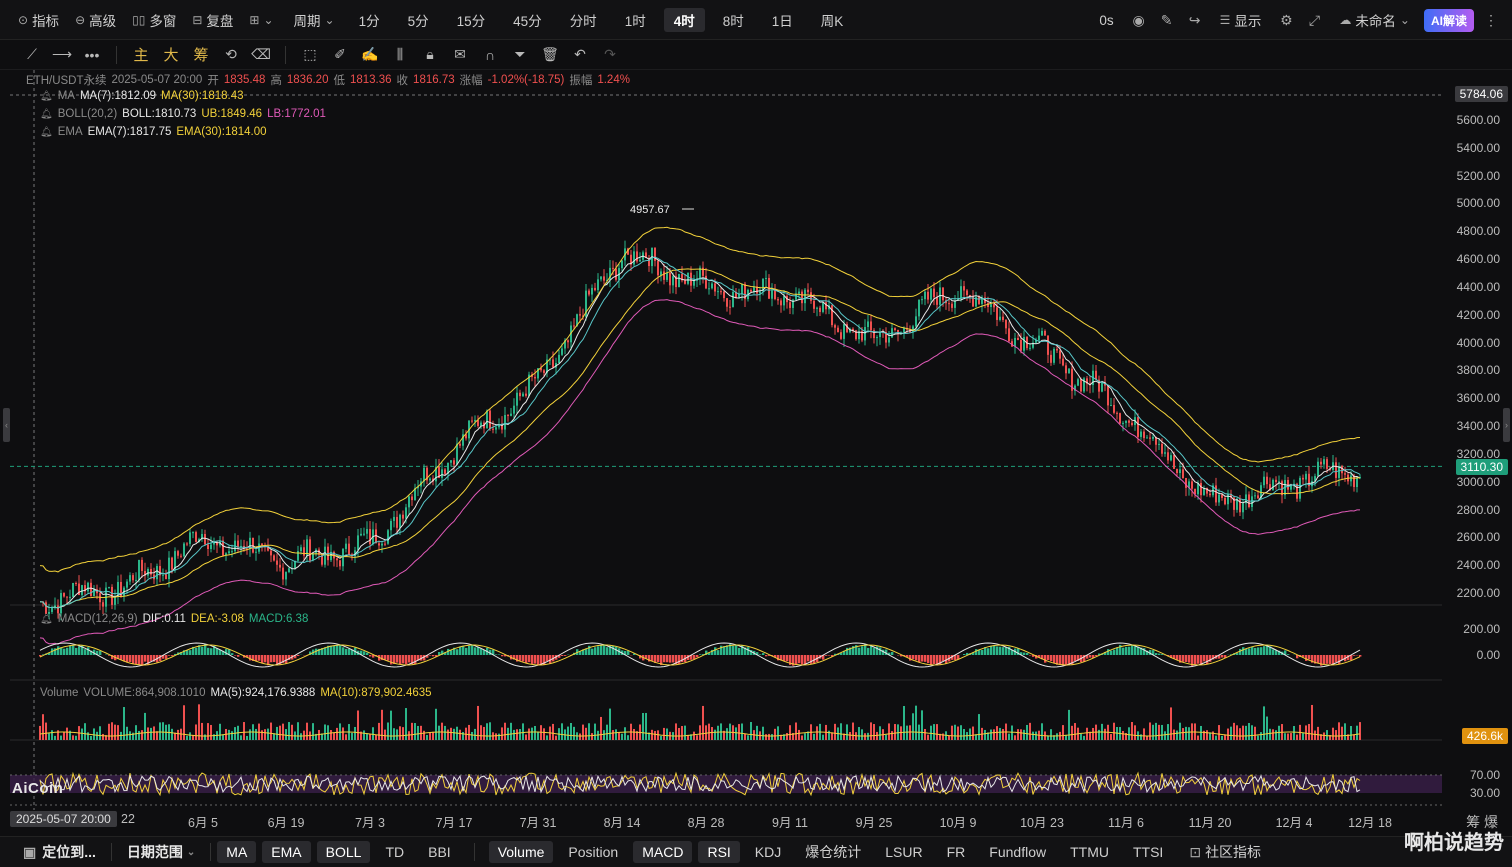 The width and height of the screenshot is (1512, 867). I want to click on trend-line-icon: ⟋, so click(32, 55).